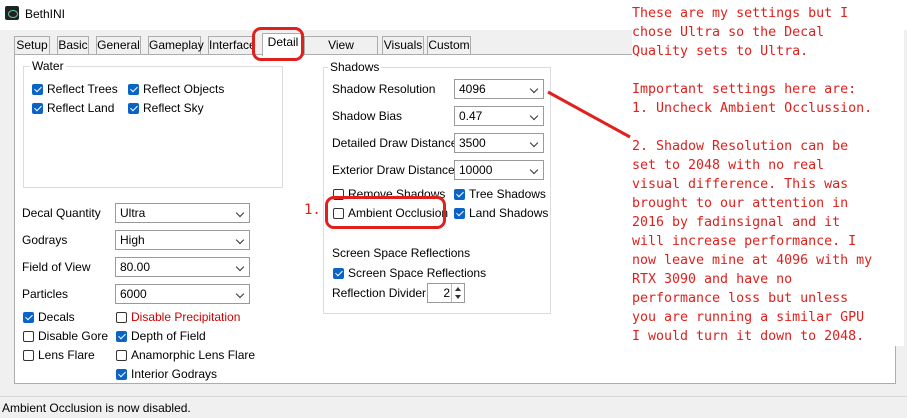  Describe the element at coordinates (82, 89) in the screenshot. I see `checkbox-label: Reflect Trees` at that location.